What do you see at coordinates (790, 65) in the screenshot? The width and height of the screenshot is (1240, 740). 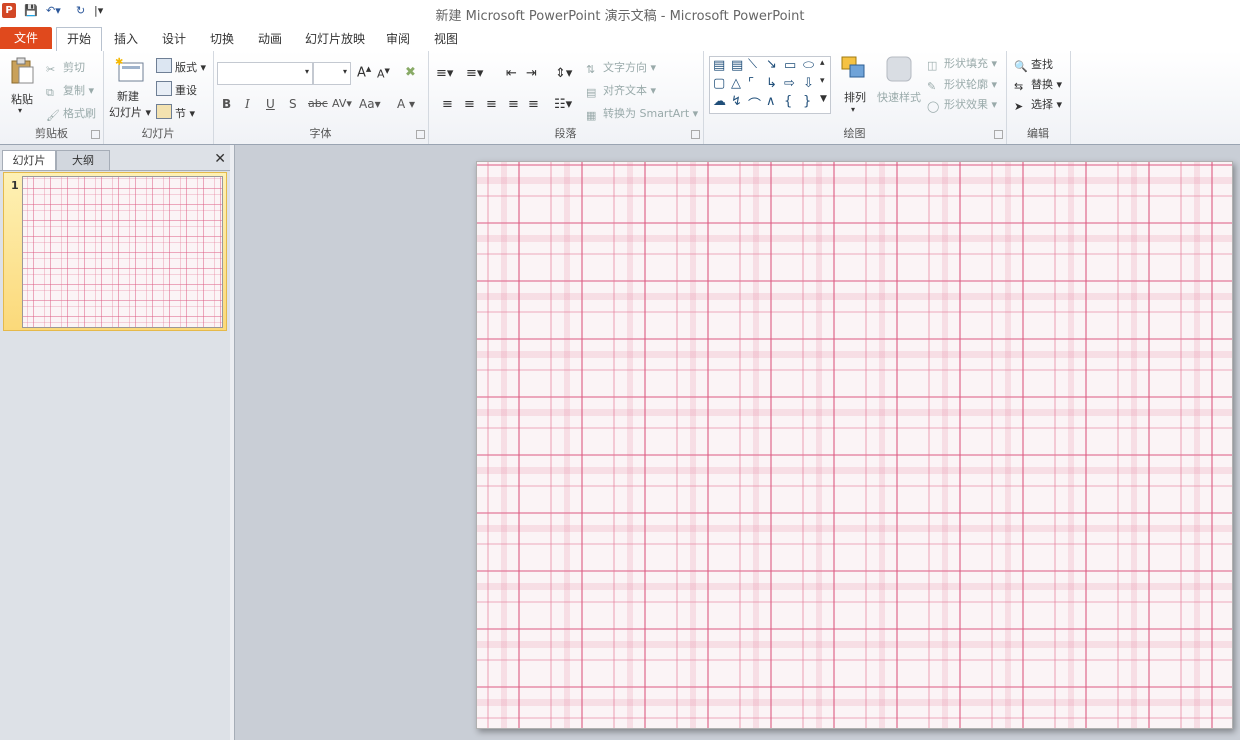 I see `rectangle-shape-icon: ▭` at bounding box center [790, 65].